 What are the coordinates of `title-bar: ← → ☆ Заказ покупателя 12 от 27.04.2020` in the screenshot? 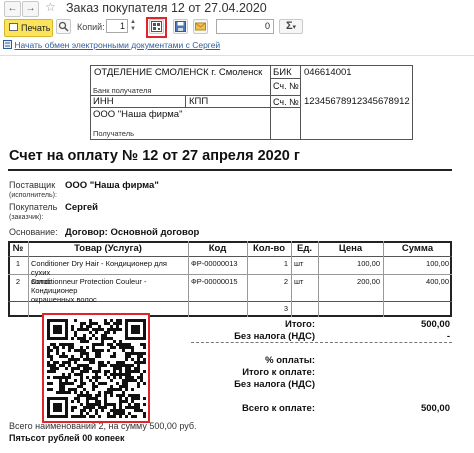 It's located at (237, 9).